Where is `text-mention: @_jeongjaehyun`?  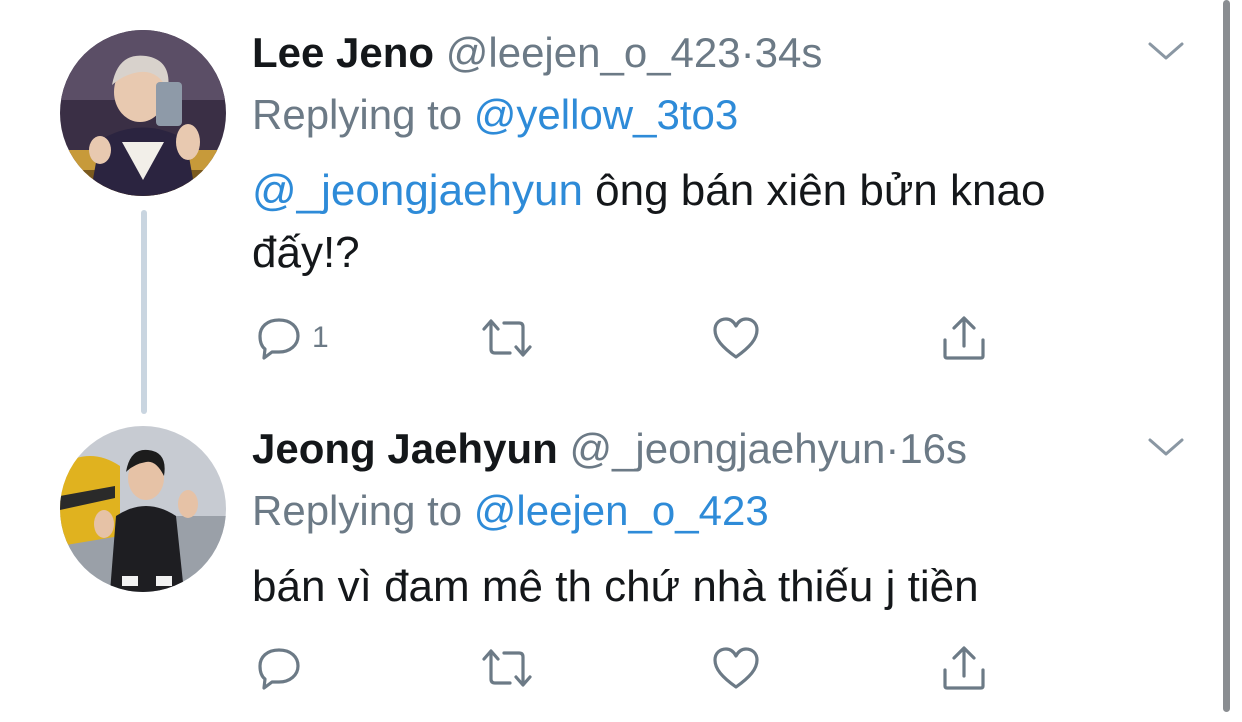 text-mention: @_jeongjaehyun is located at coordinates (417, 190).